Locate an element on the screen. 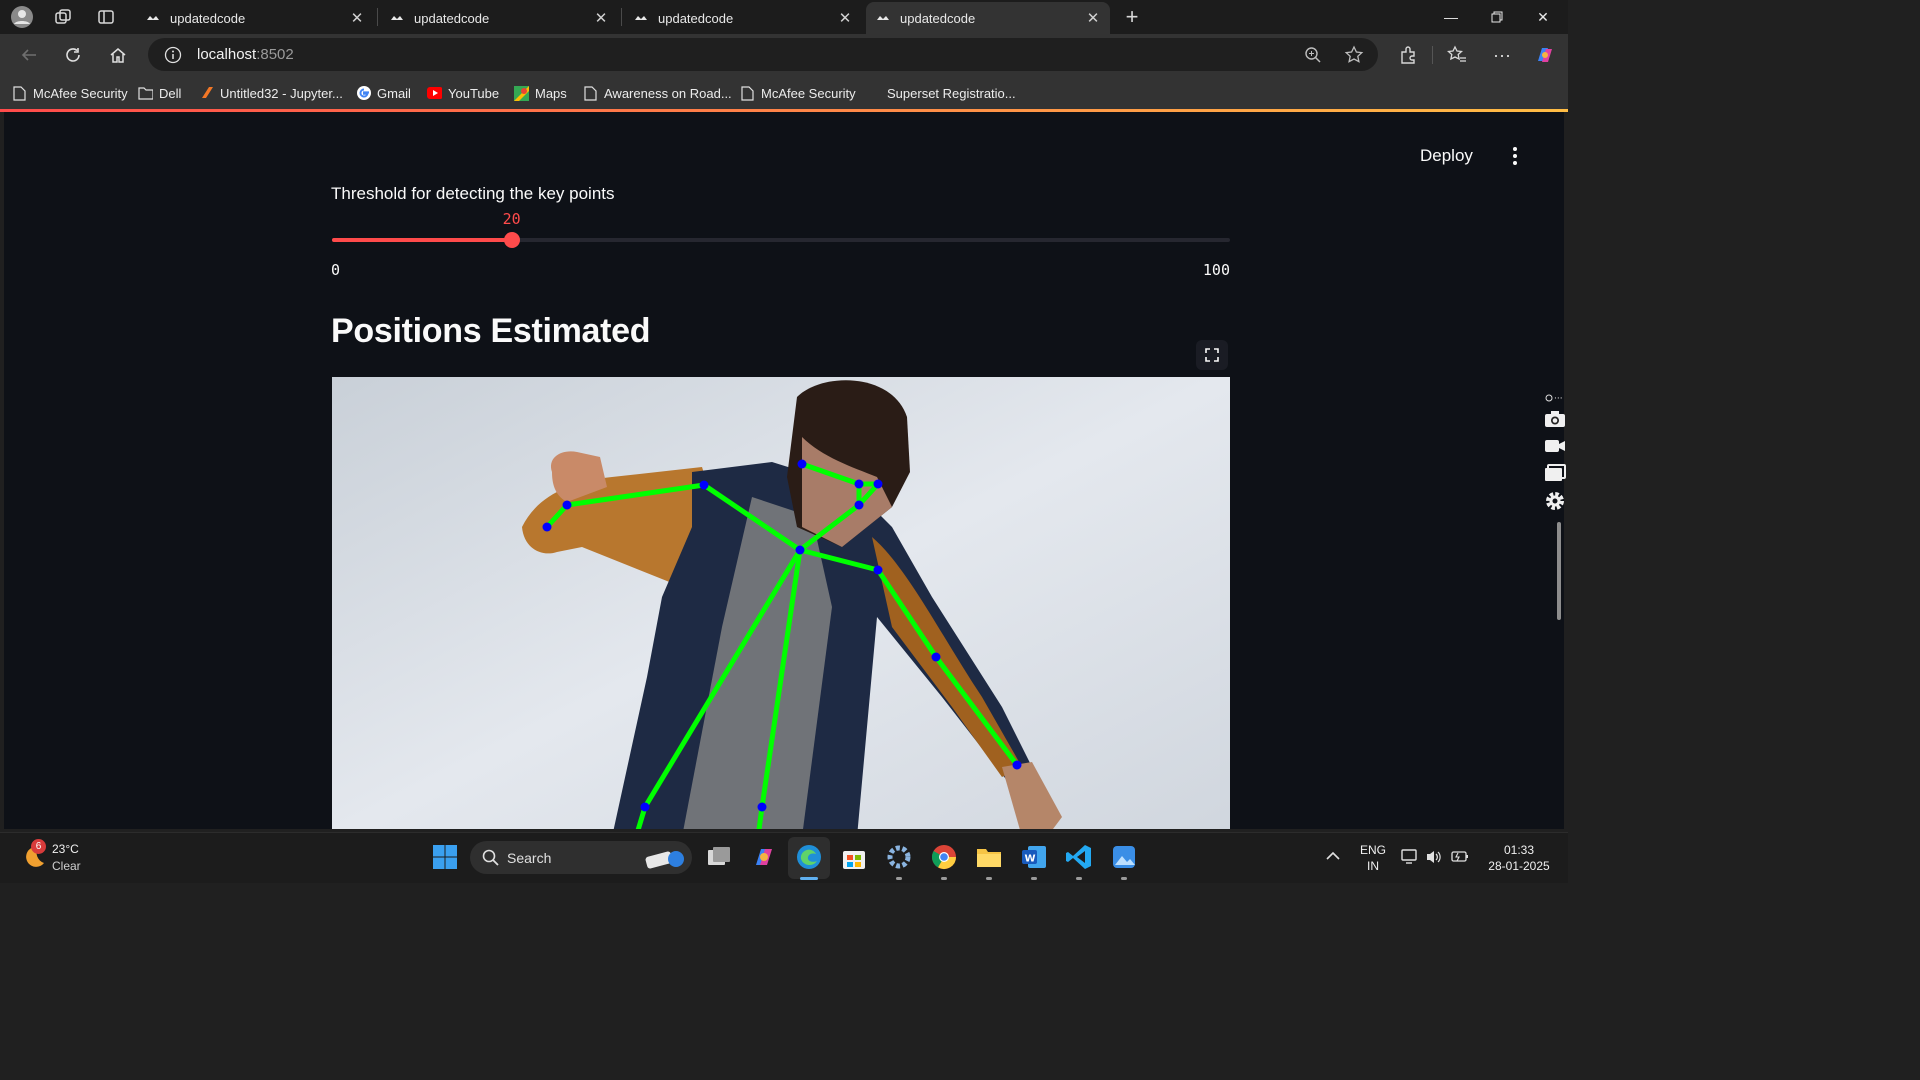 The height and width of the screenshot is (1080, 1920). vscode-icon is located at coordinates (1079, 857).